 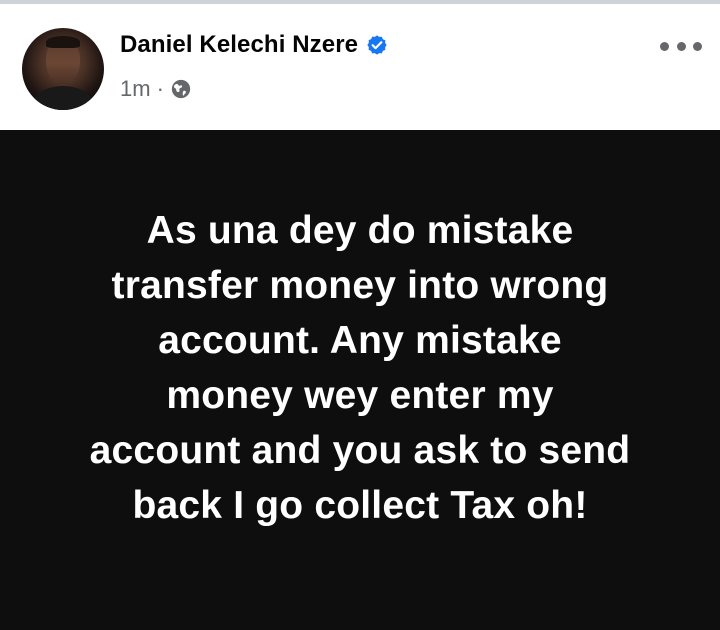 What do you see at coordinates (63, 69) in the screenshot?
I see `avatar` at bounding box center [63, 69].